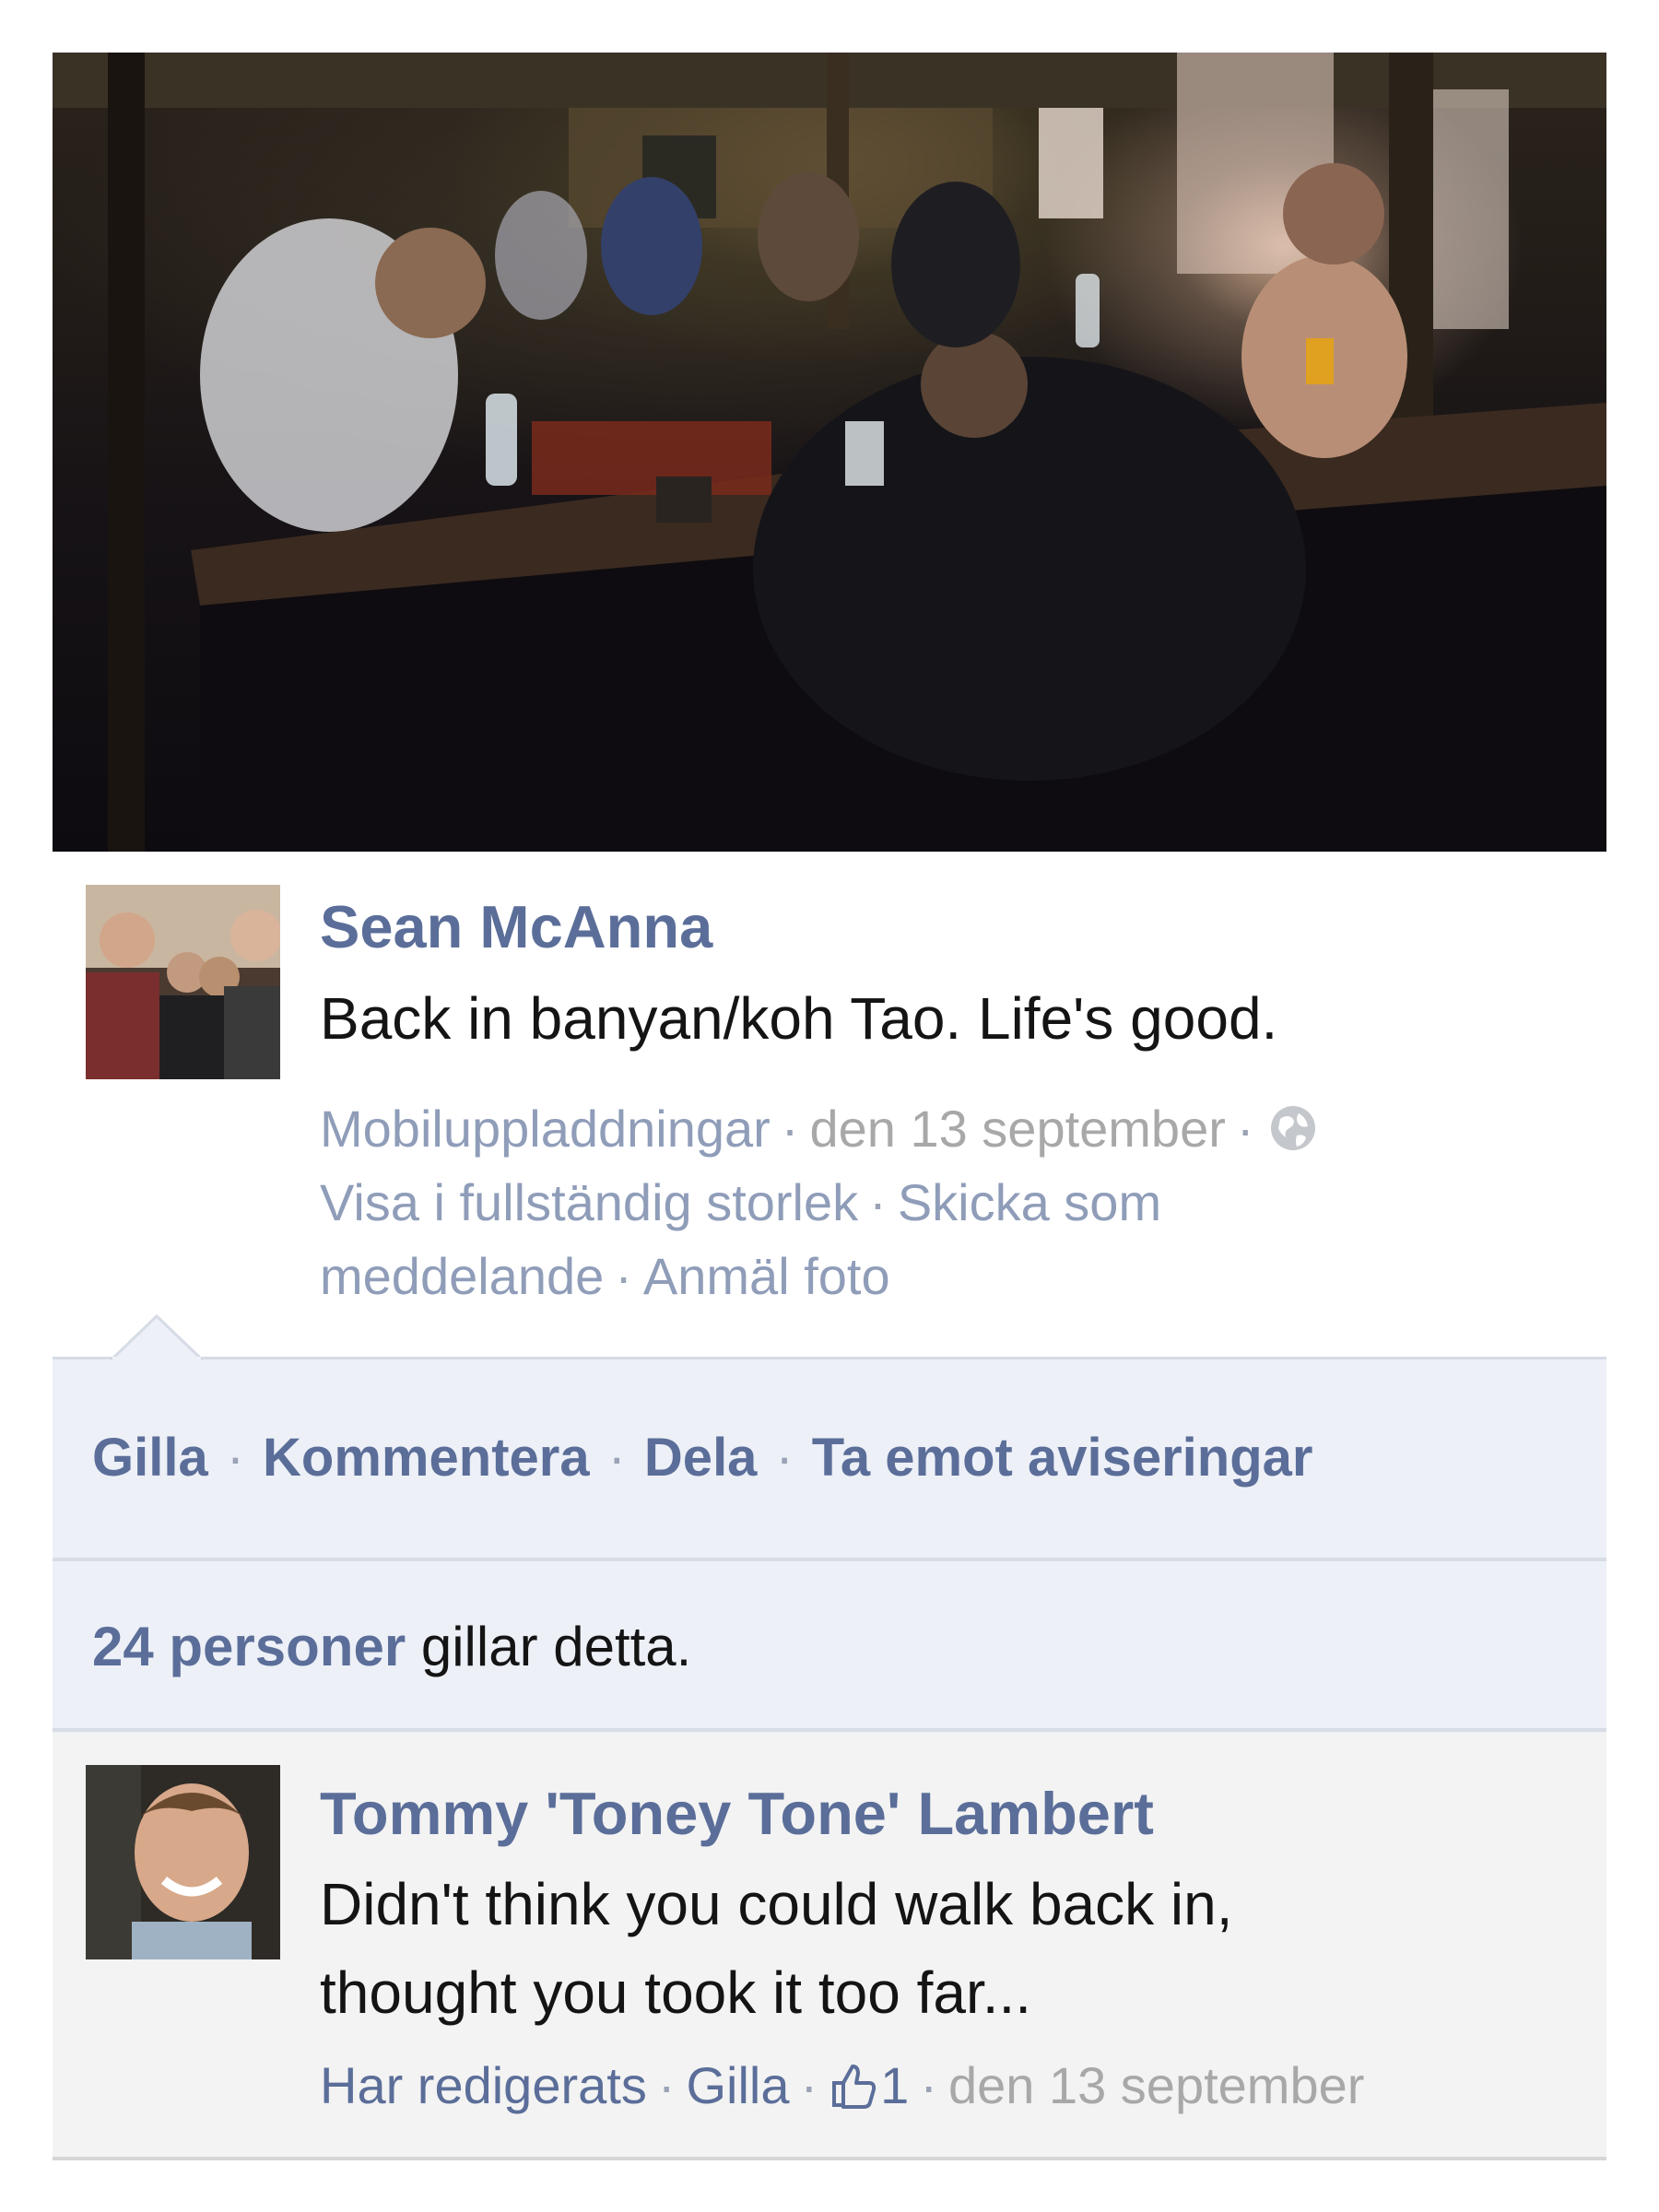 Image resolution: width=1659 pixels, height=2212 pixels. What do you see at coordinates (516, 926) in the screenshot?
I see `post-author-name: Sean McAnna` at bounding box center [516, 926].